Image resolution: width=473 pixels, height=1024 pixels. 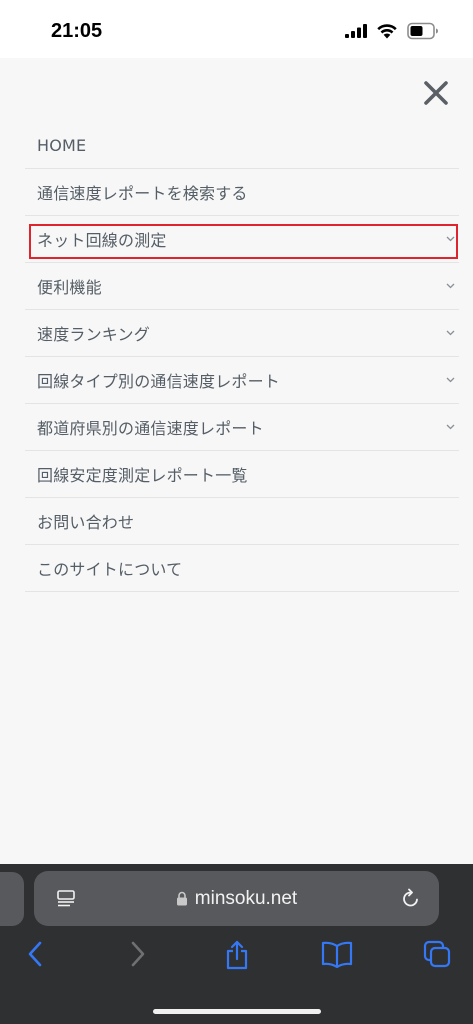 I want to click on menu-item-label: このサイトについて, so click(x=110, y=569).